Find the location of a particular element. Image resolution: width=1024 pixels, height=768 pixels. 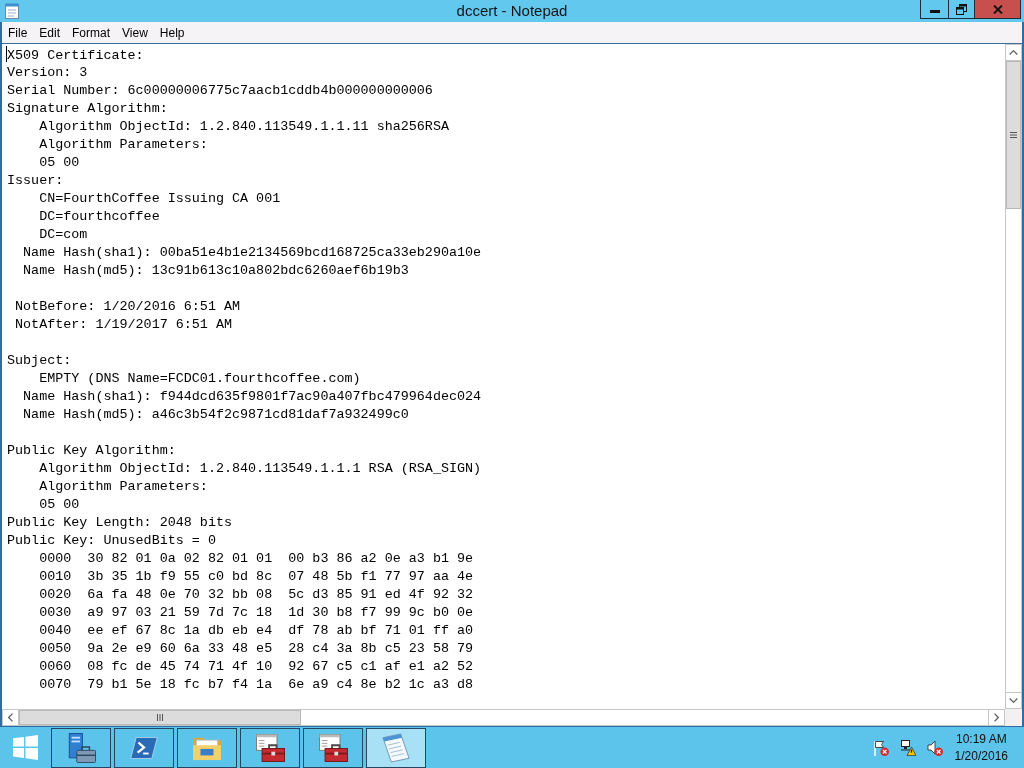

server-toolbox-icon is located at coordinates (81, 748).